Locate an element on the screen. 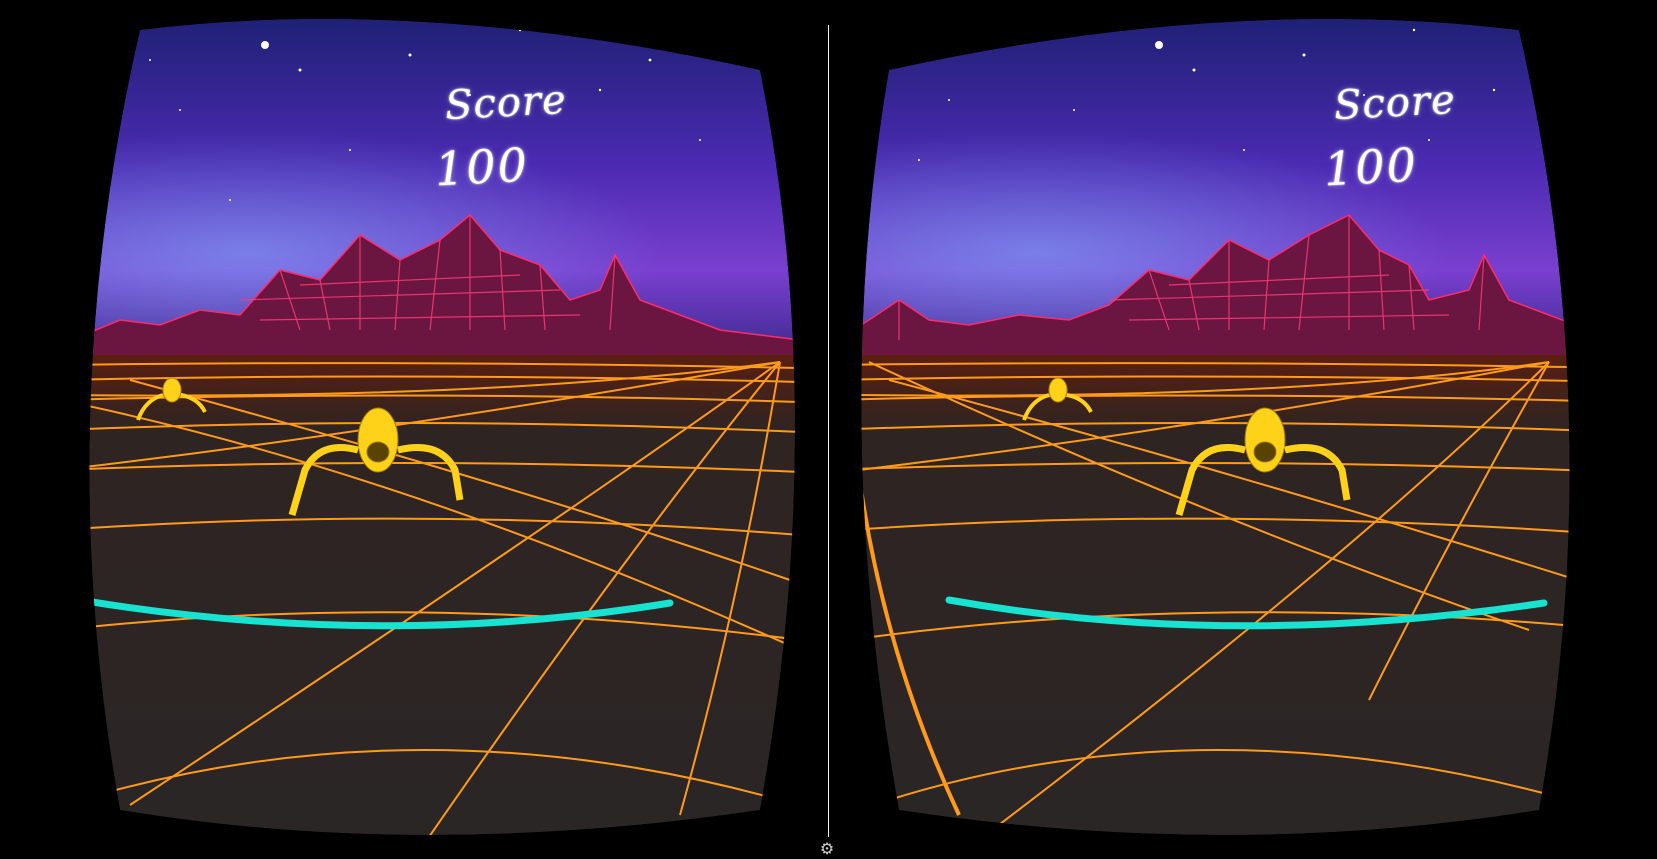 Image resolution: width=1657 pixels, height=859 pixels. gear-icon: ⚙ is located at coordinates (827, 849).